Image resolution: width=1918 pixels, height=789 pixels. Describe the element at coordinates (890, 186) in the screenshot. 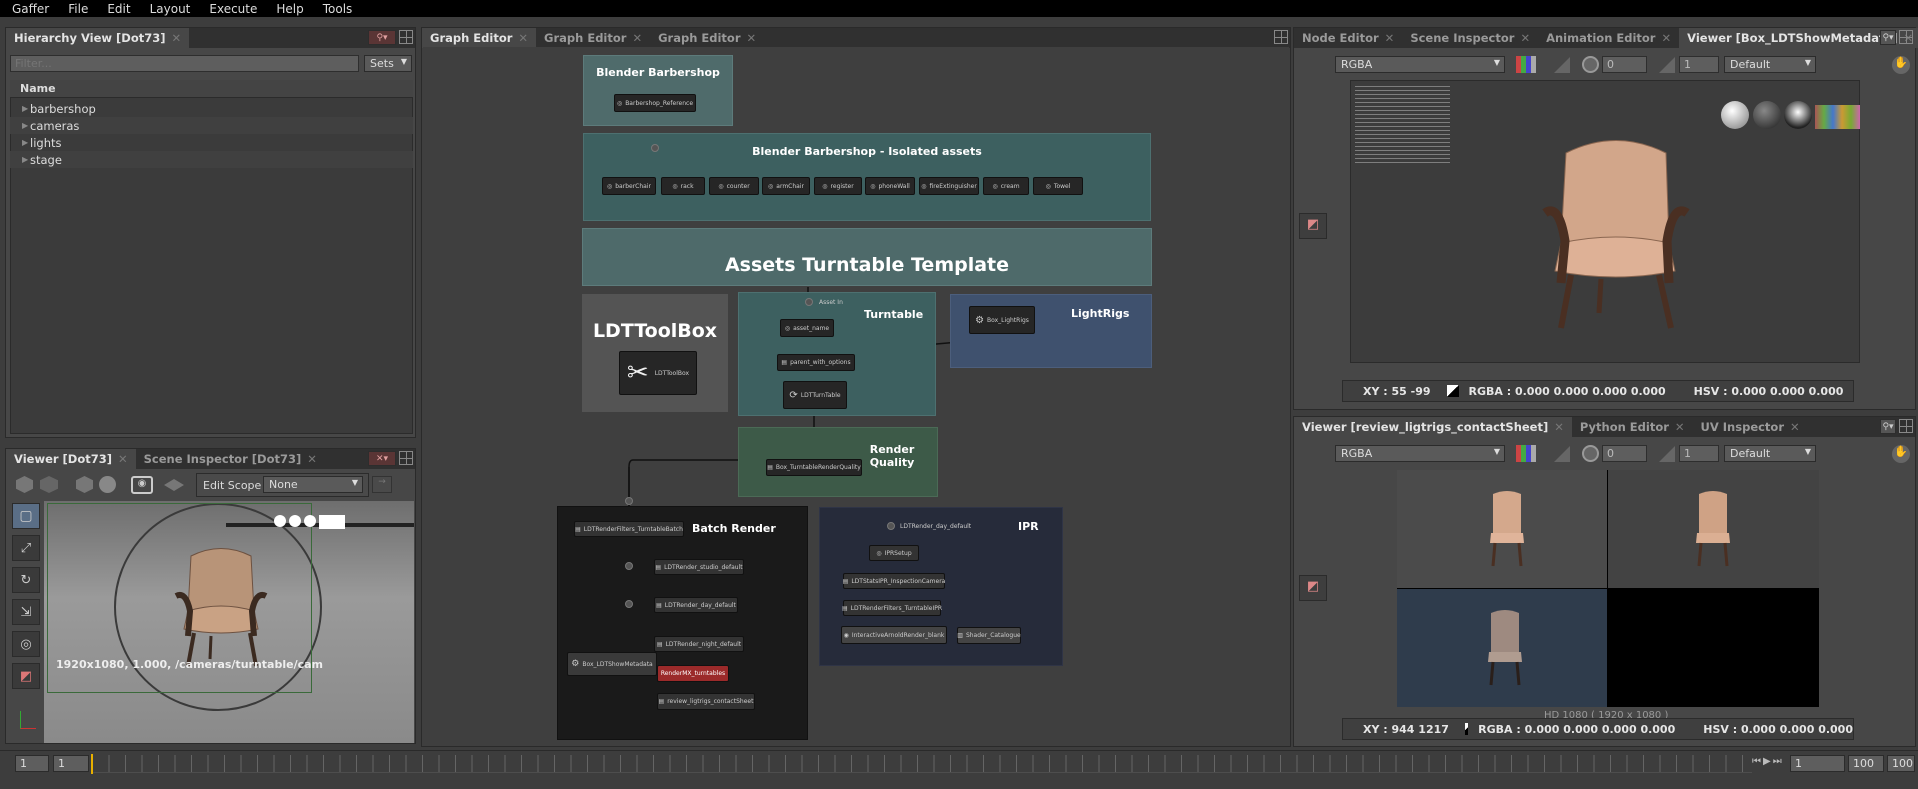

I see `node-phonewall: ◎ phoneWall` at that location.